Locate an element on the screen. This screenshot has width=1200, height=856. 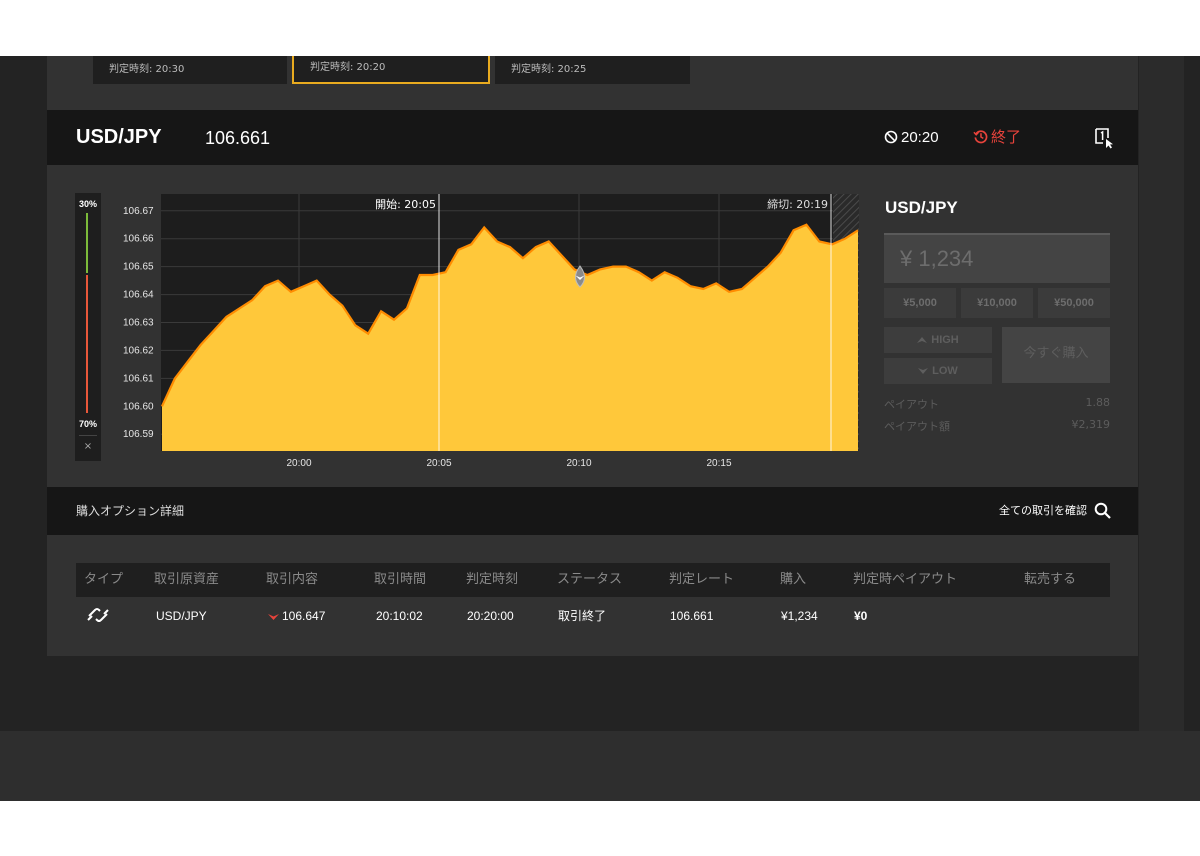
low-button-label: LOW is located at coordinates (945, 371).